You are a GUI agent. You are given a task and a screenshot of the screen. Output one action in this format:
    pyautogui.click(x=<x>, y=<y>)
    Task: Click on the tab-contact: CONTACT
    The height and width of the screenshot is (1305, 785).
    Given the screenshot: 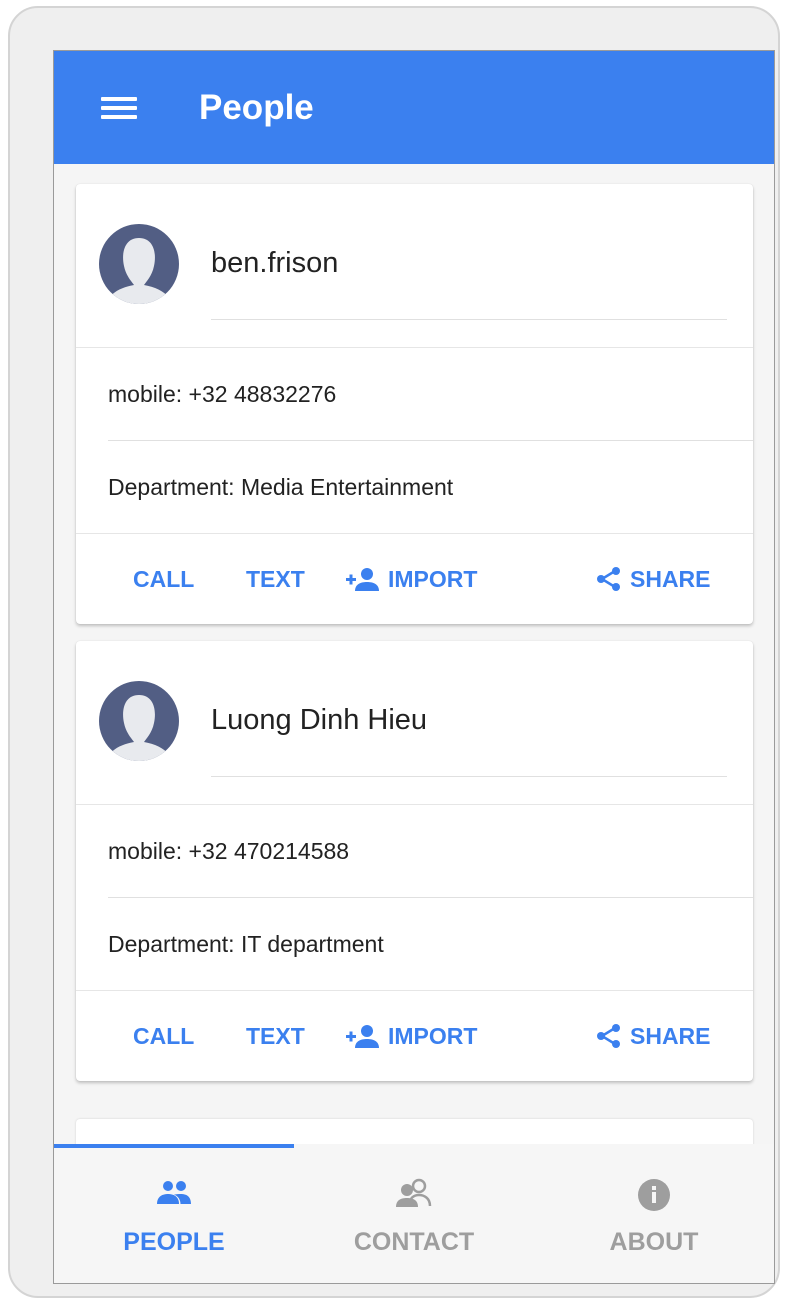 What is the action you would take?
    pyautogui.click(x=414, y=1213)
    